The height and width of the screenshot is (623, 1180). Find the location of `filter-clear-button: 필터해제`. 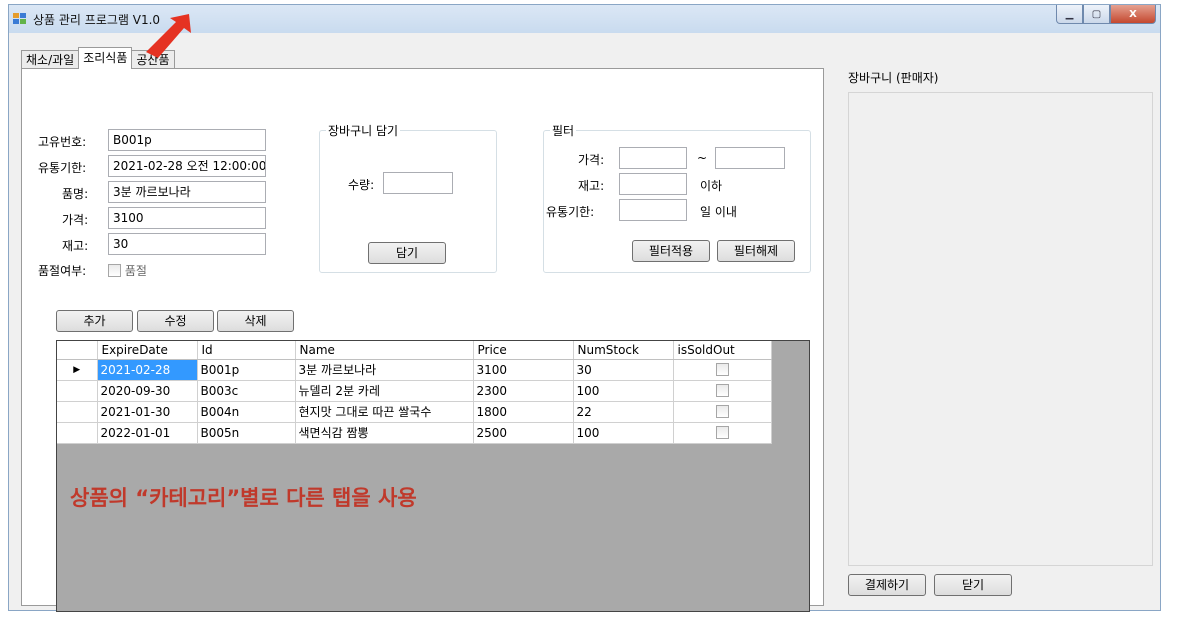

filter-clear-button: 필터해제 is located at coordinates (756, 251).